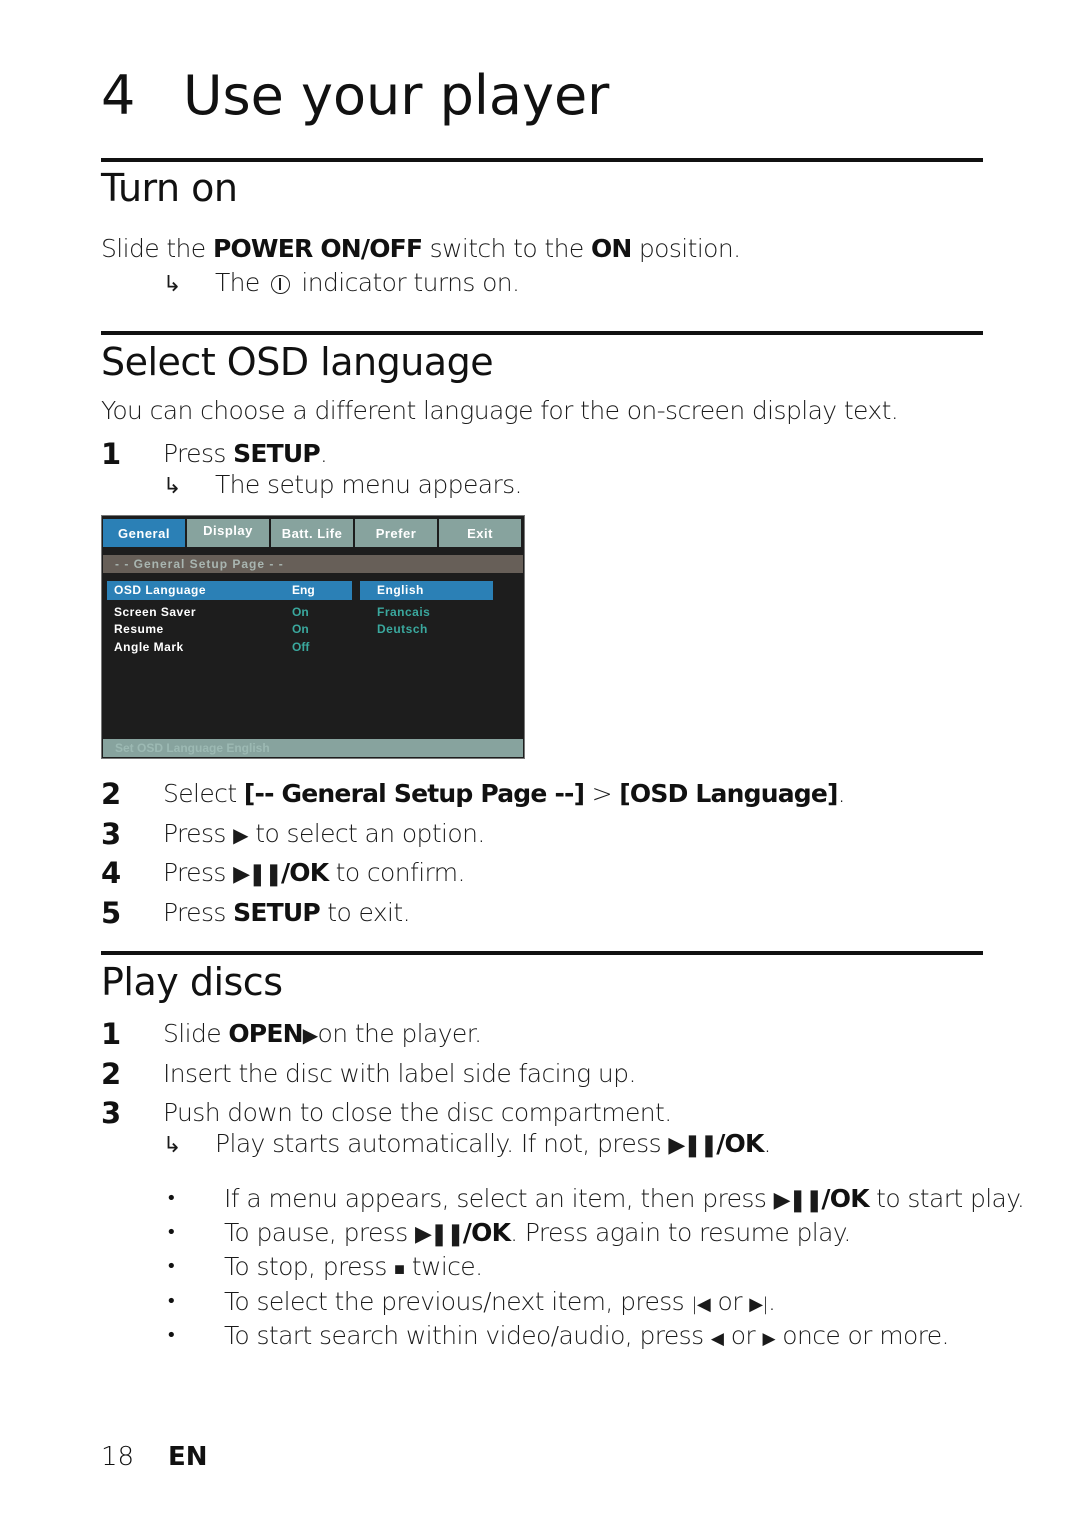 The image size is (1080, 1528). Describe the element at coordinates (314, 872) in the screenshot. I see `step-text: Press ▶❚❚/OK to confirm.` at that location.